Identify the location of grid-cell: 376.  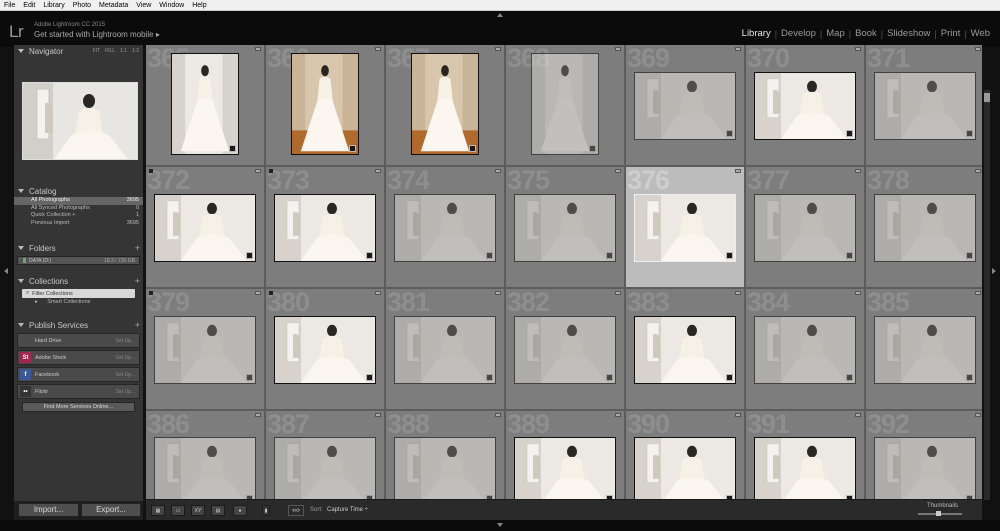
(685, 227).